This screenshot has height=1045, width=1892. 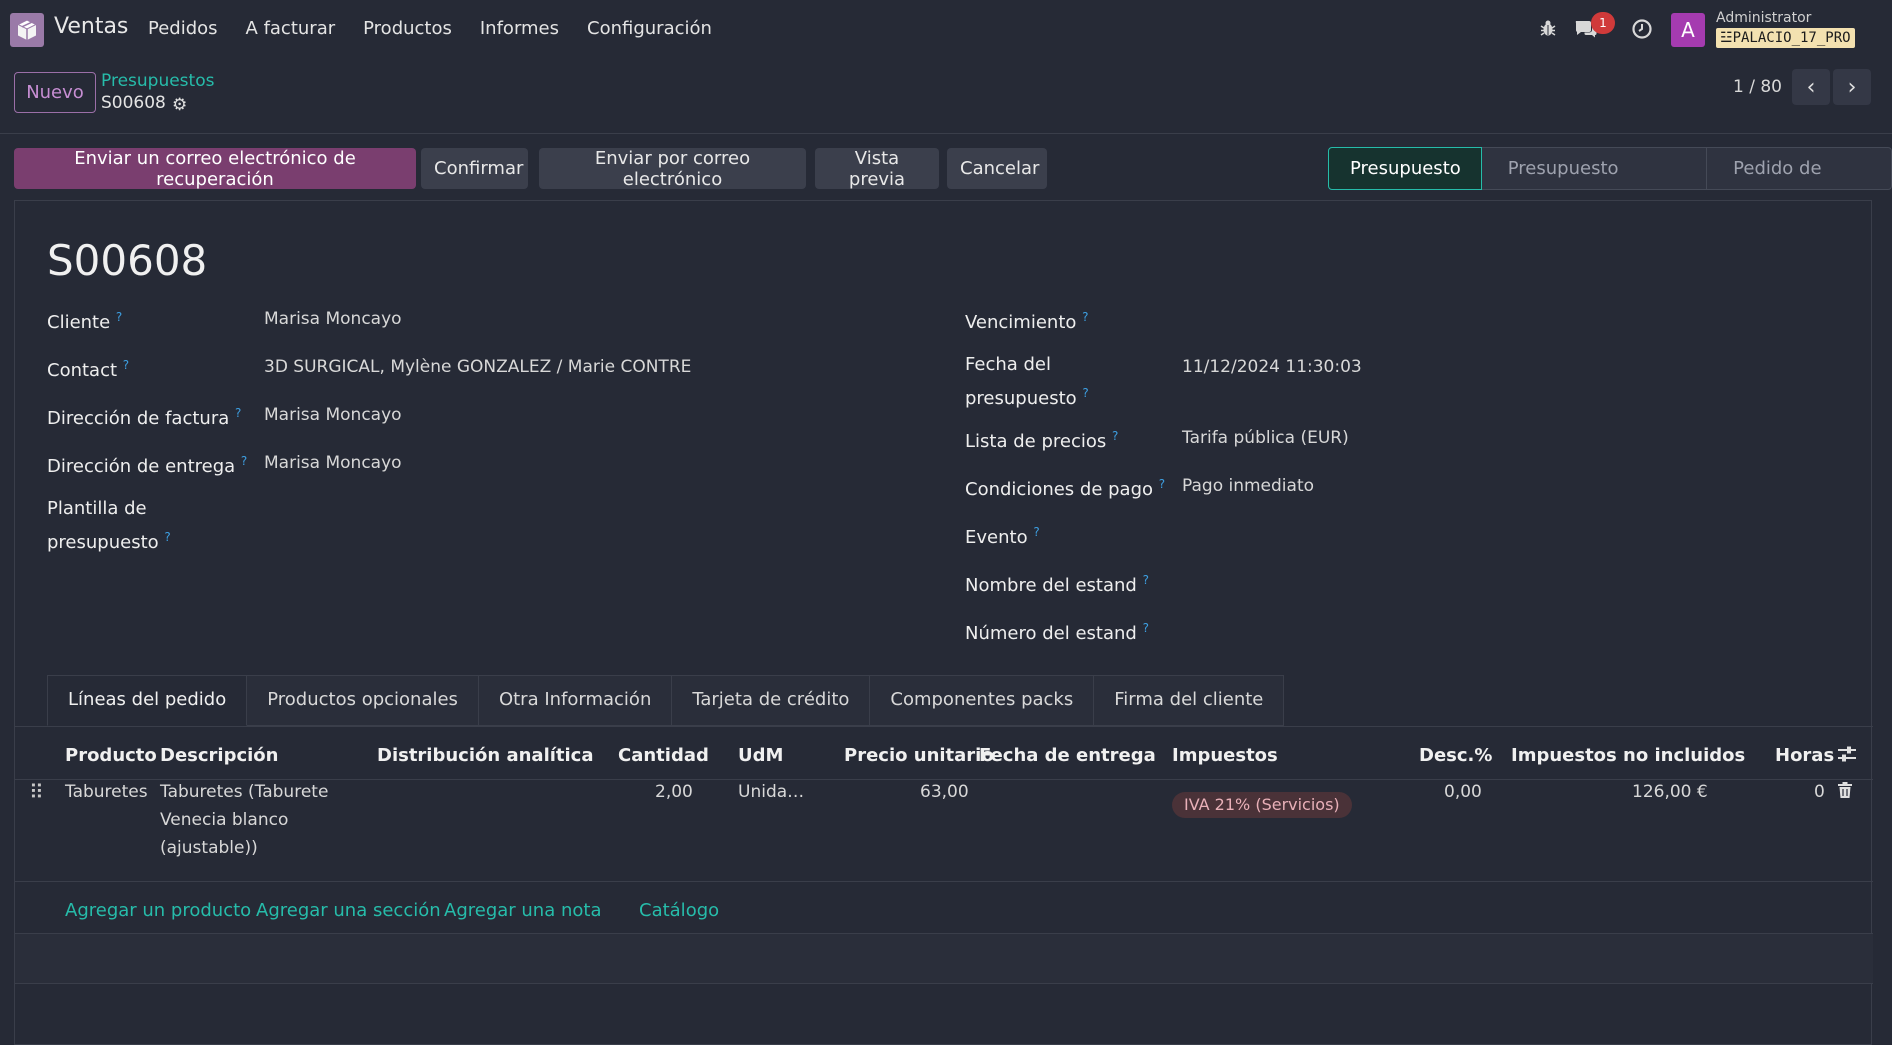 What do you see at coordinates (1065, 488) in the screenshot?
I see `condiciones-pago-label: Condiciones de pago ?` at bounding box center [1065, 488].